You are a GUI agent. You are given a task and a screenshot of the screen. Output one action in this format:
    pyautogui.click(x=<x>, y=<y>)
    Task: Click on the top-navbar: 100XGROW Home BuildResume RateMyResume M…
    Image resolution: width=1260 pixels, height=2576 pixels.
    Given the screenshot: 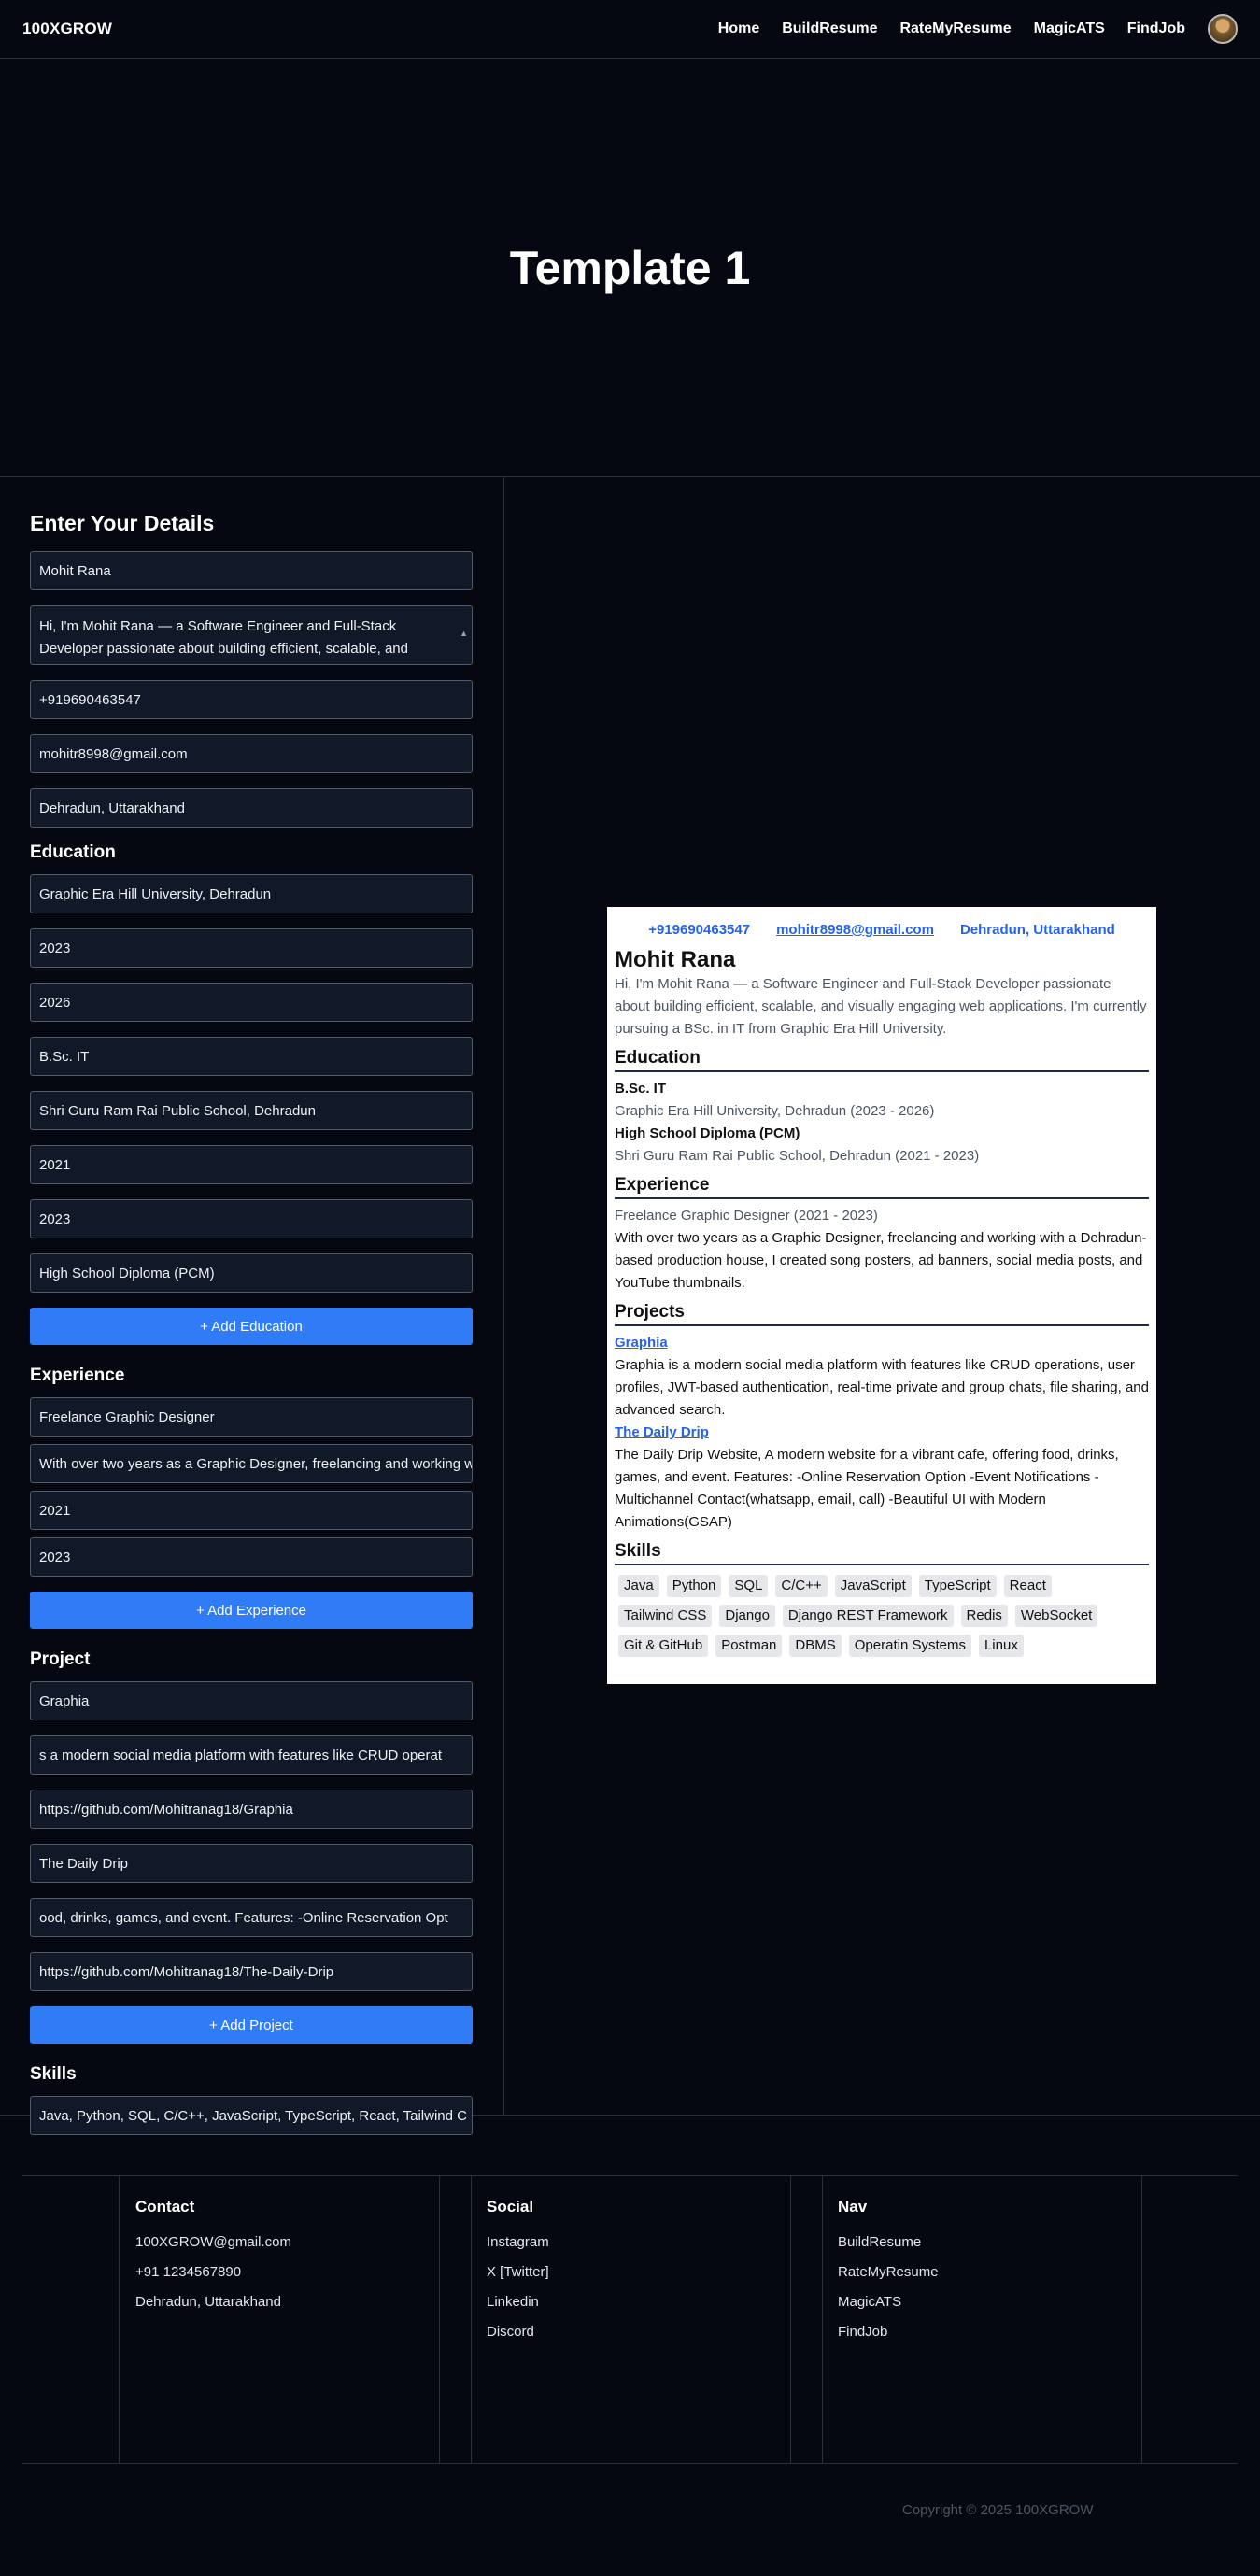 What is the action you would take?
    pyautogui.click(x=630, y=29)
    